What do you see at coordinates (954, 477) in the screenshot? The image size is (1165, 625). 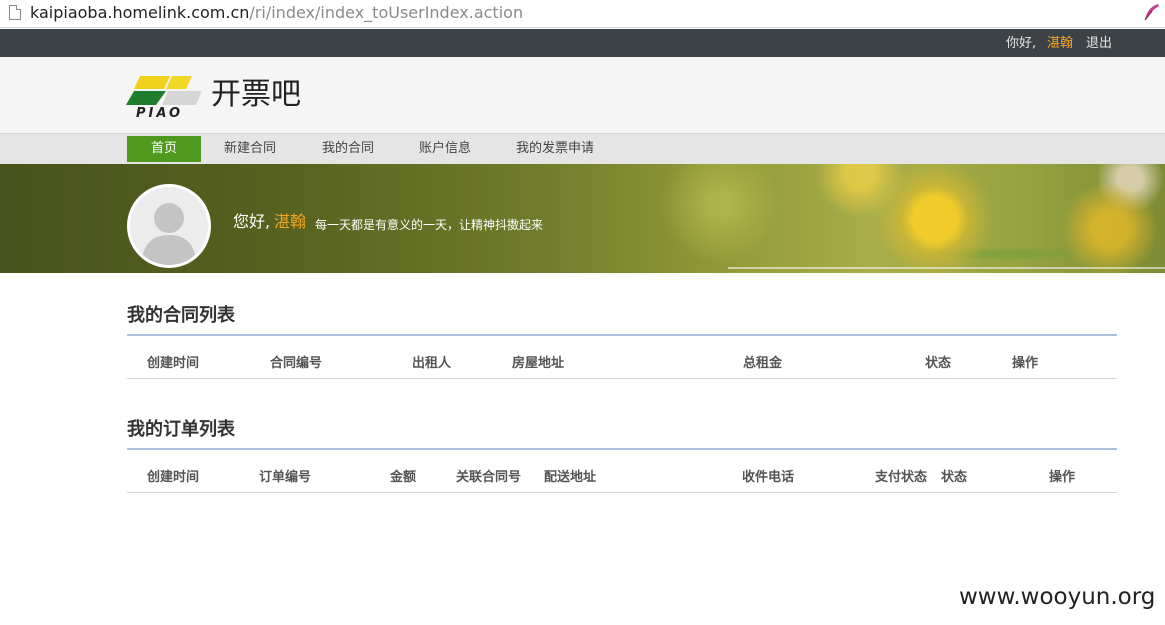 I see `orders-col-status: 状态` at bounding box center [954, 477].